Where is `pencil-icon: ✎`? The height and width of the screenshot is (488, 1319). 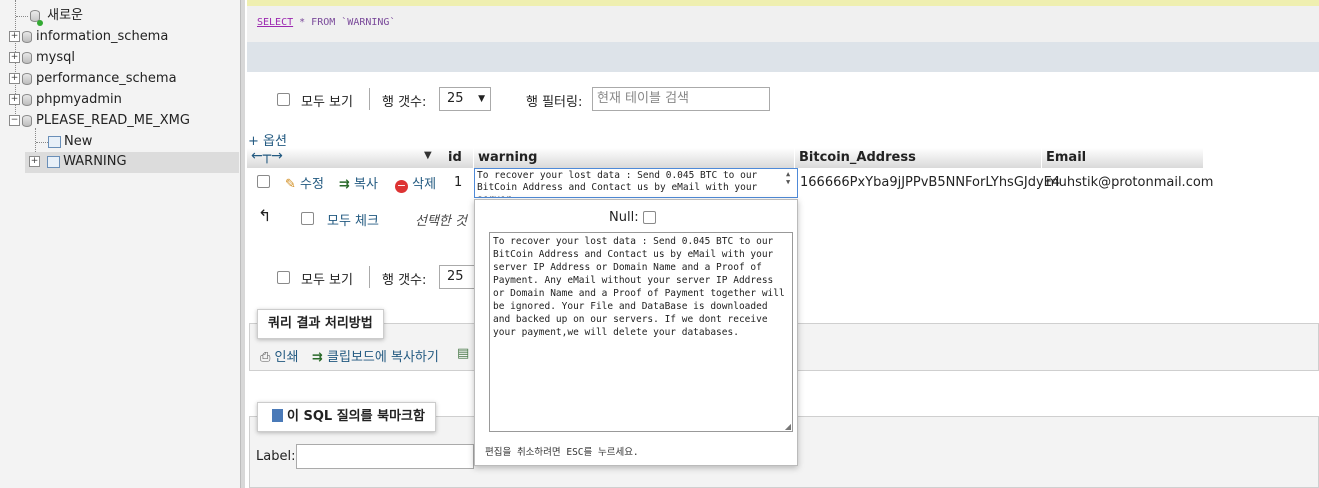
pencil-icon: ✎ is located at coordinates (290, 184).